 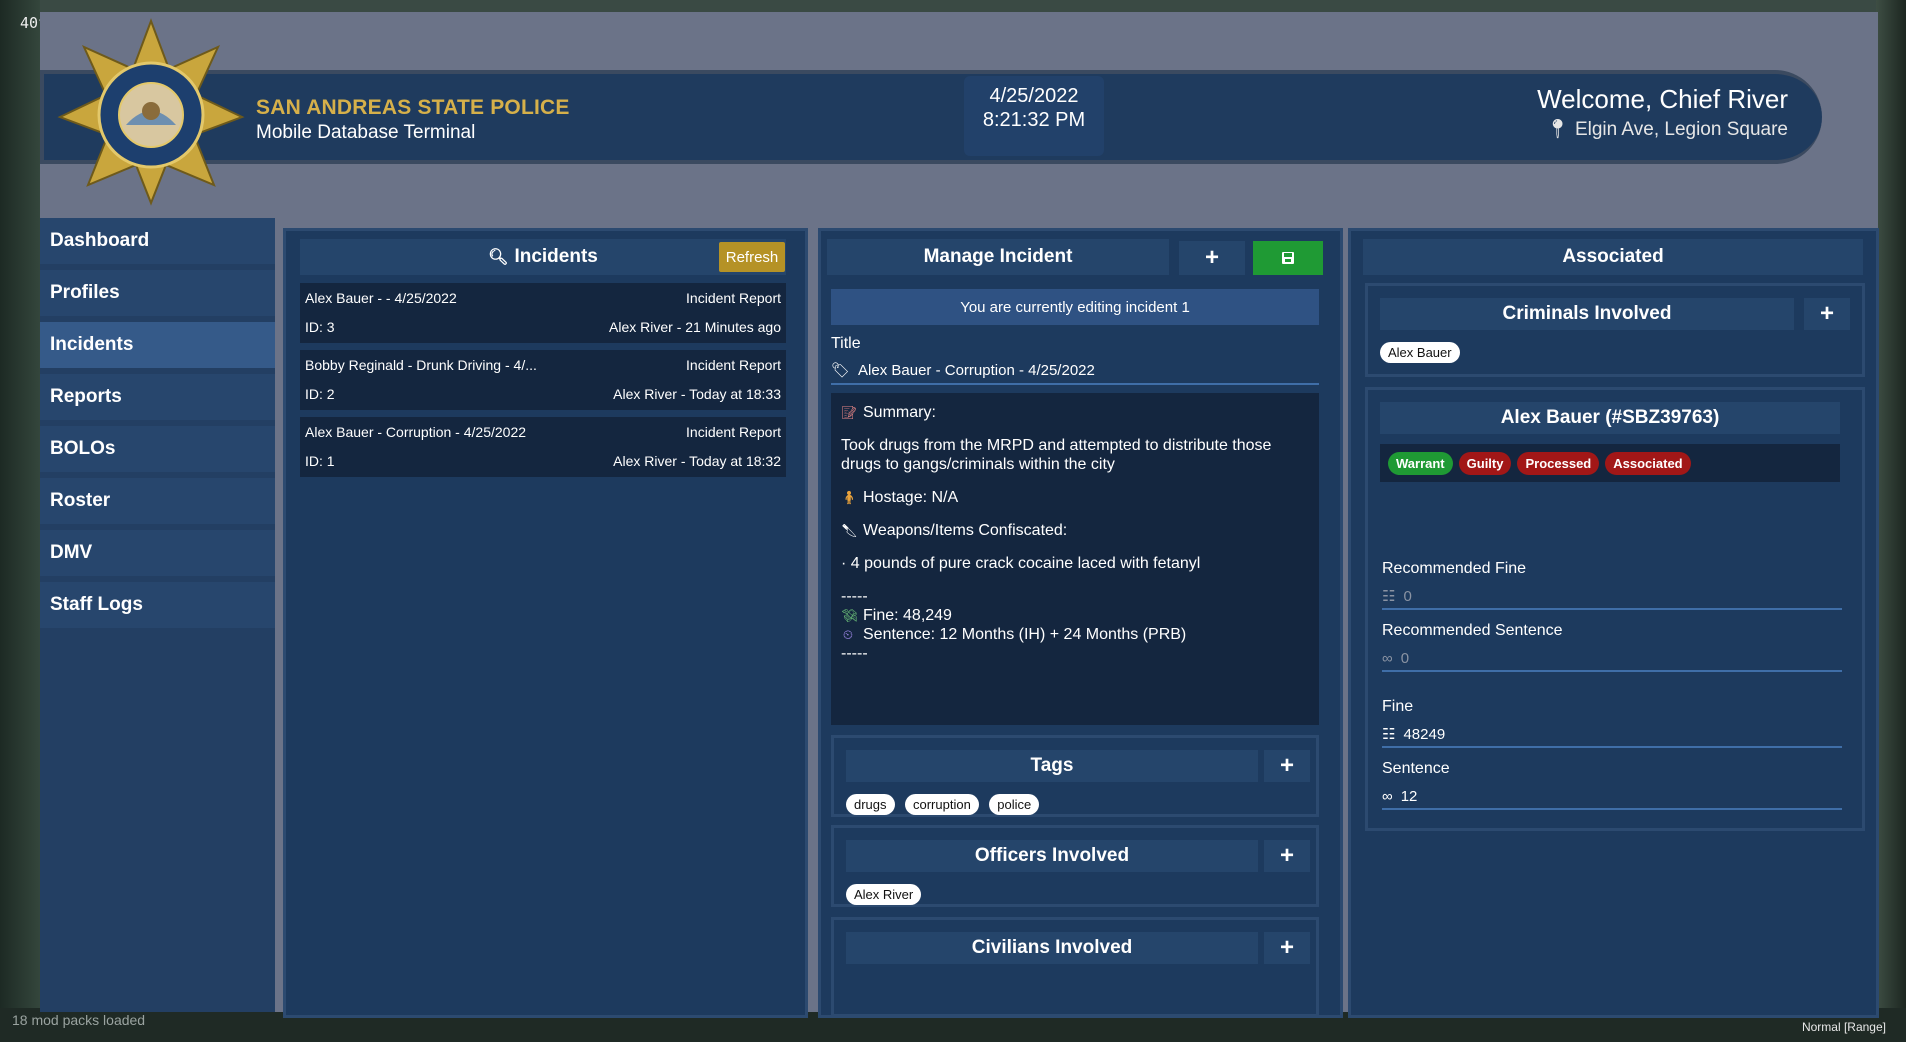 What do you see at coordinates (498, 257) in the screenshot?
I see `search-icon: 🔍︎` at bounding box center [498, 257].